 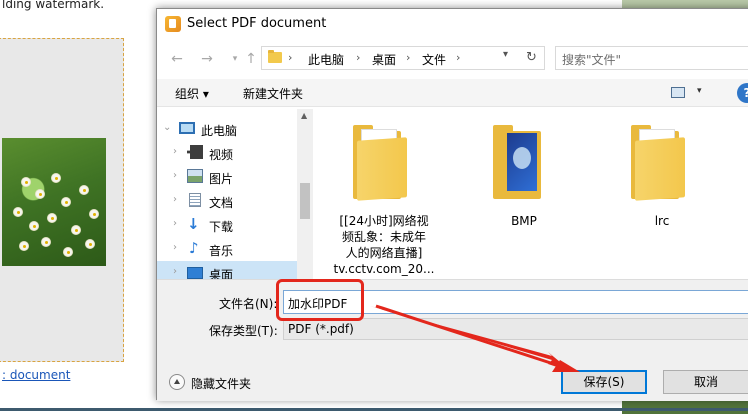 What do you see at coordinates (742, 93) in the screenshot?
I see `help-icon: ?` at bounding box center [742, 93].